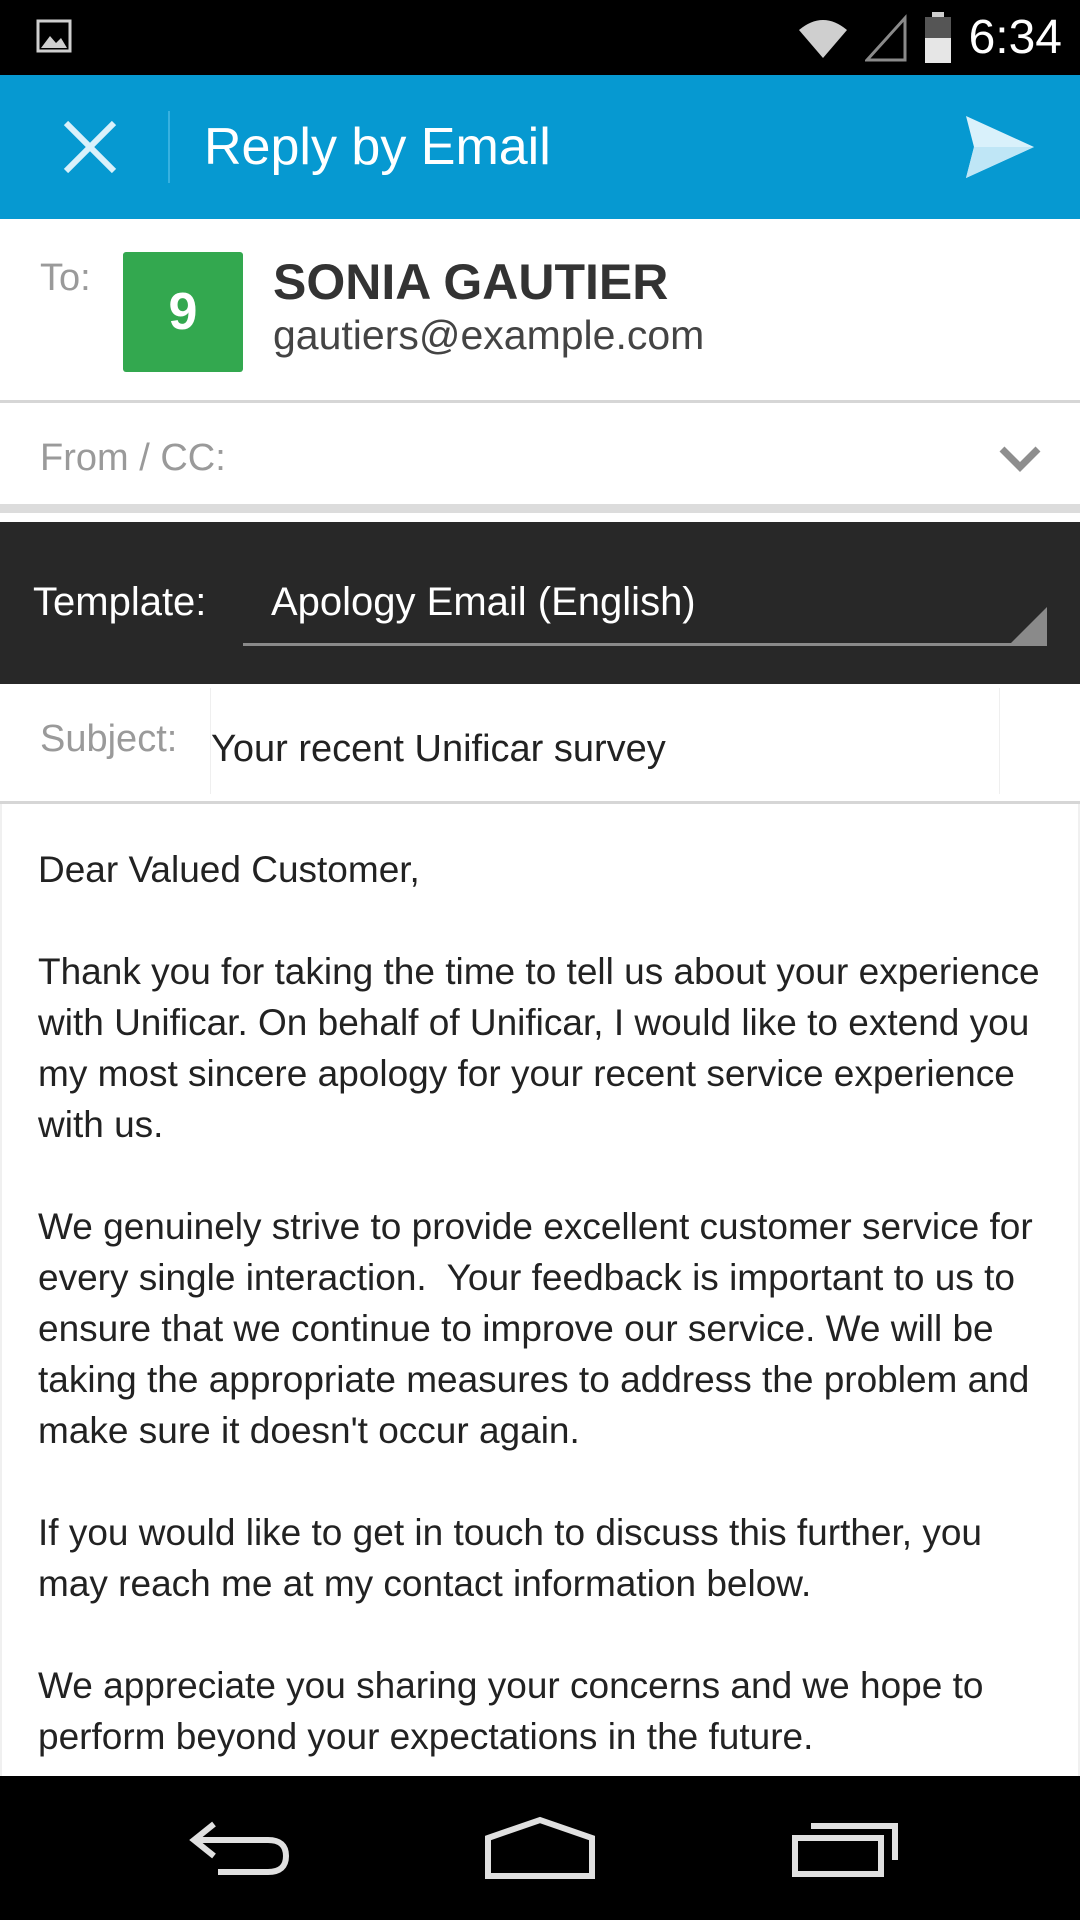  I want to click on template-select: Apology Email (English), so click(645, 603).